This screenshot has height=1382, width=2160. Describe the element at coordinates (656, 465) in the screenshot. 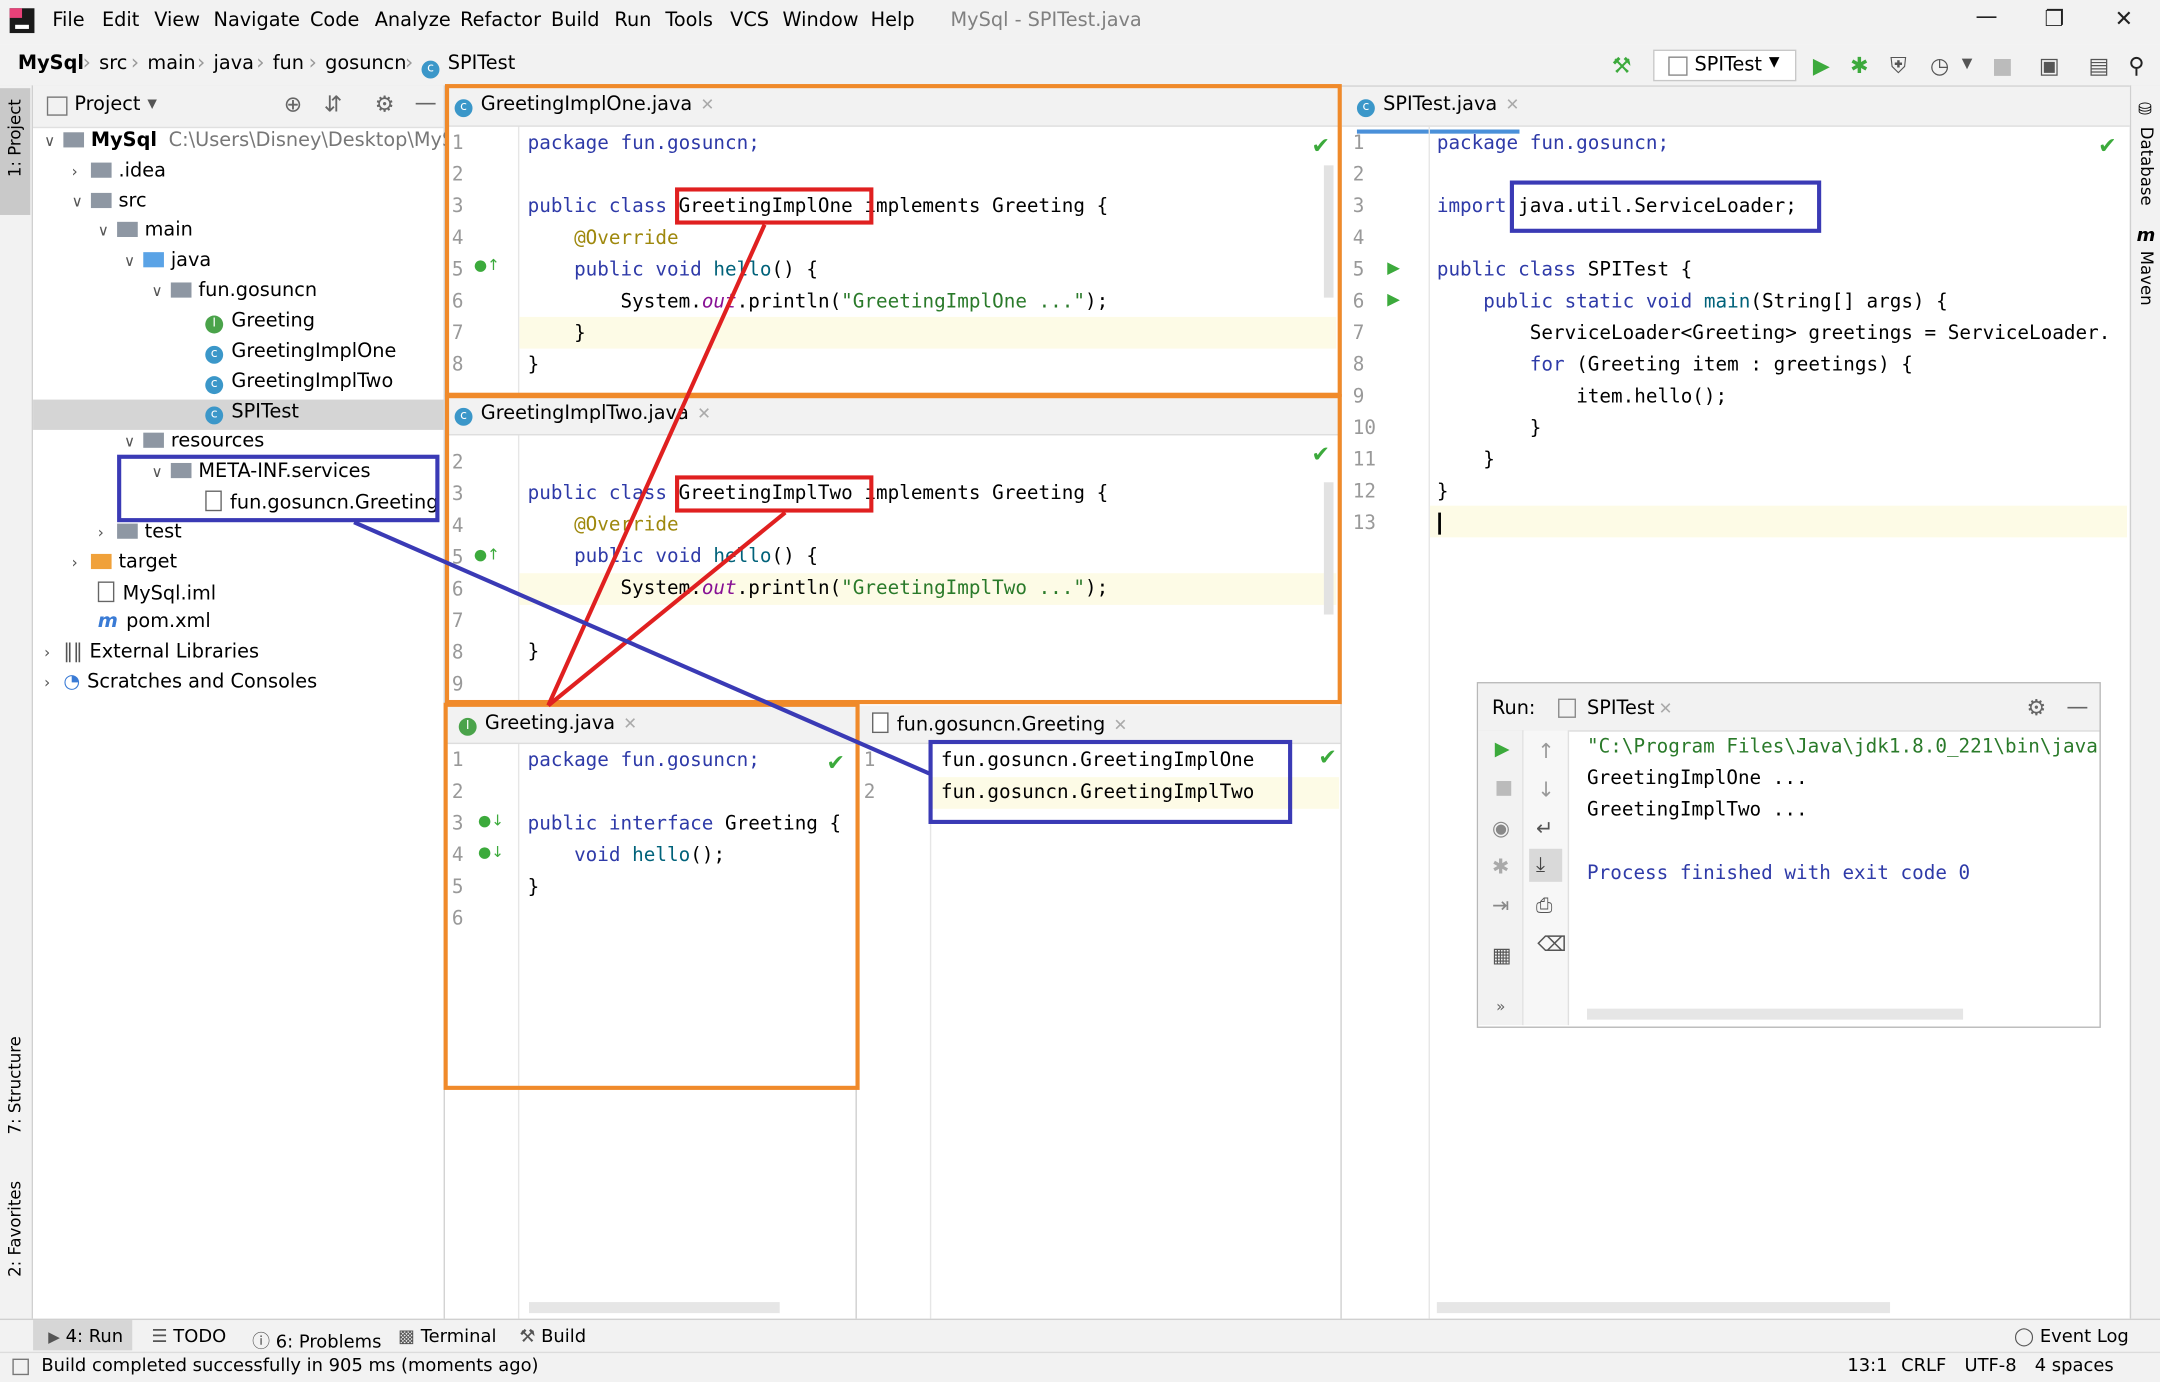

I see `arrow-impl-one-to-greeting` at that location.